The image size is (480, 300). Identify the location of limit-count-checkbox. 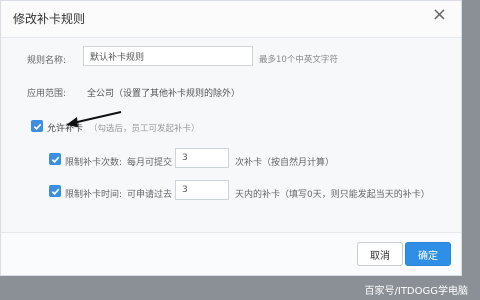
(55, 159).